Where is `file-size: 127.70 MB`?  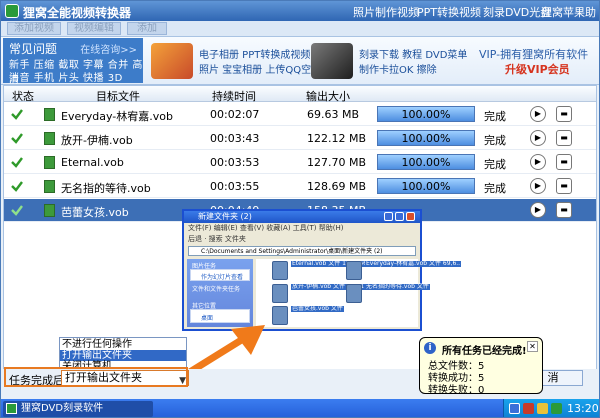 file-size: 127.70 MB is located at coordinates (337, 162).